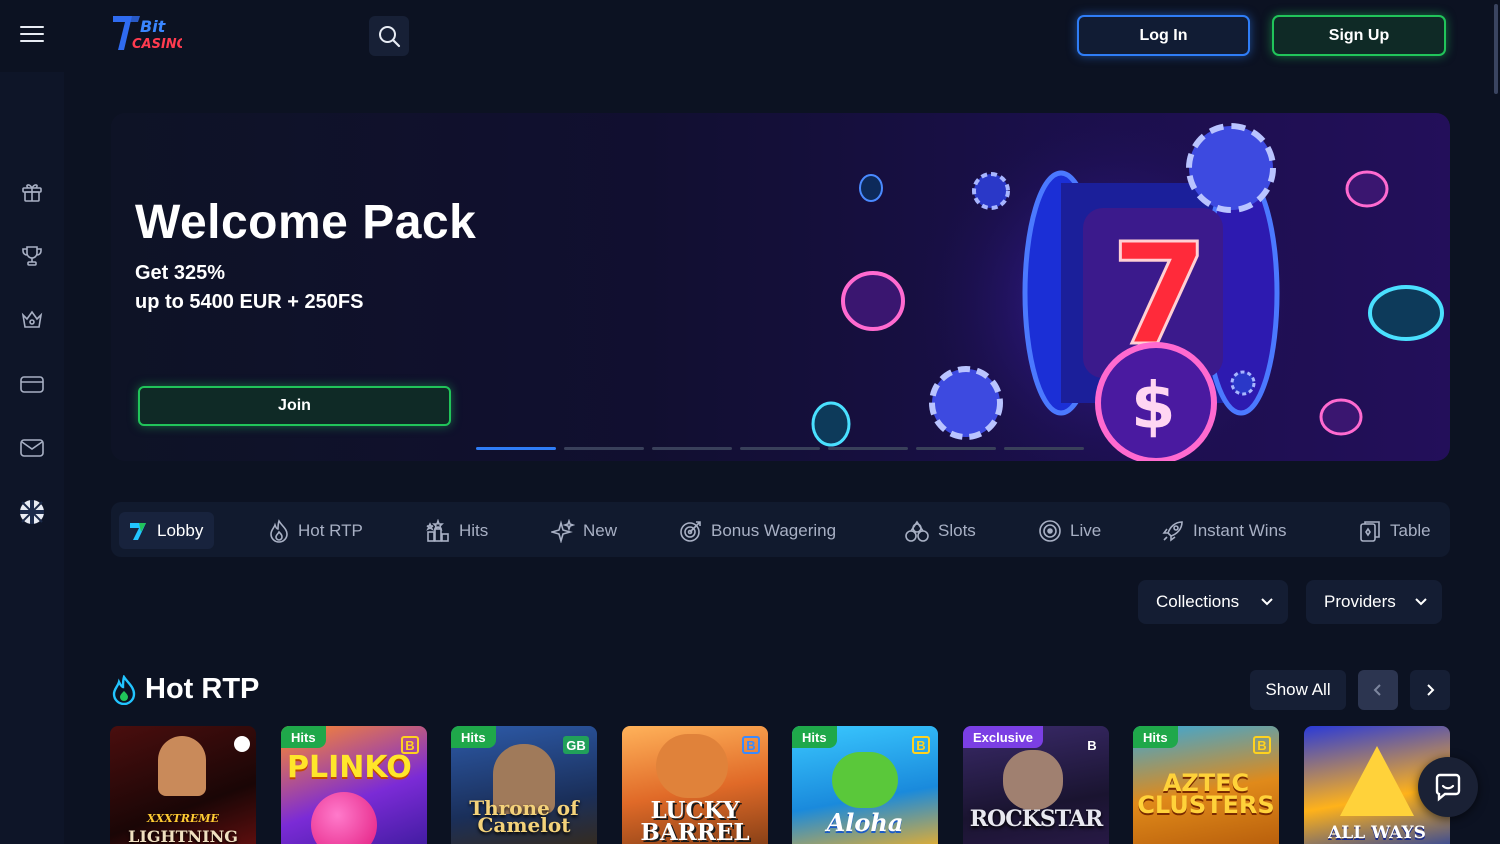  I want to click on banner-line-1: Get 325%, so click(180, 273).